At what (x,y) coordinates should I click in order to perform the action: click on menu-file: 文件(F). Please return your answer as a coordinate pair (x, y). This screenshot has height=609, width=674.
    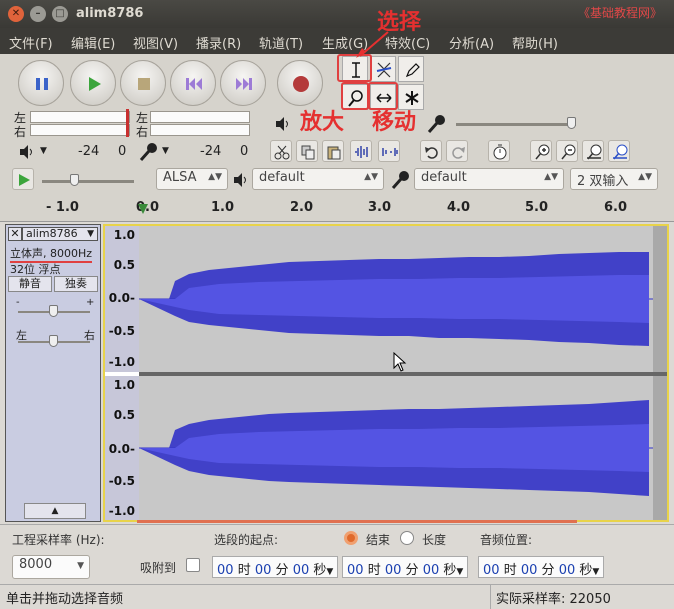
    Looking at the image, I should click on (31, 42).